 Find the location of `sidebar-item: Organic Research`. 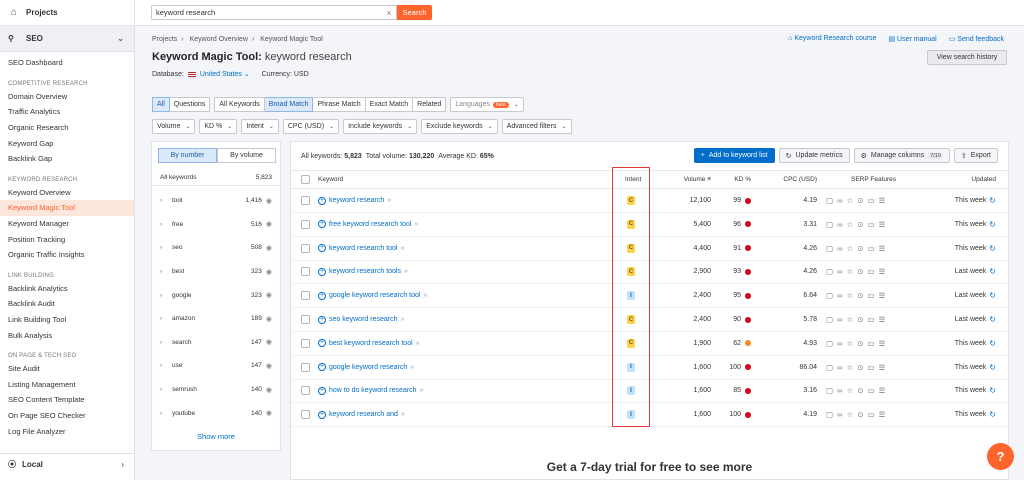

sidebar-item: Organic Research is located at coordinates (67, 128).